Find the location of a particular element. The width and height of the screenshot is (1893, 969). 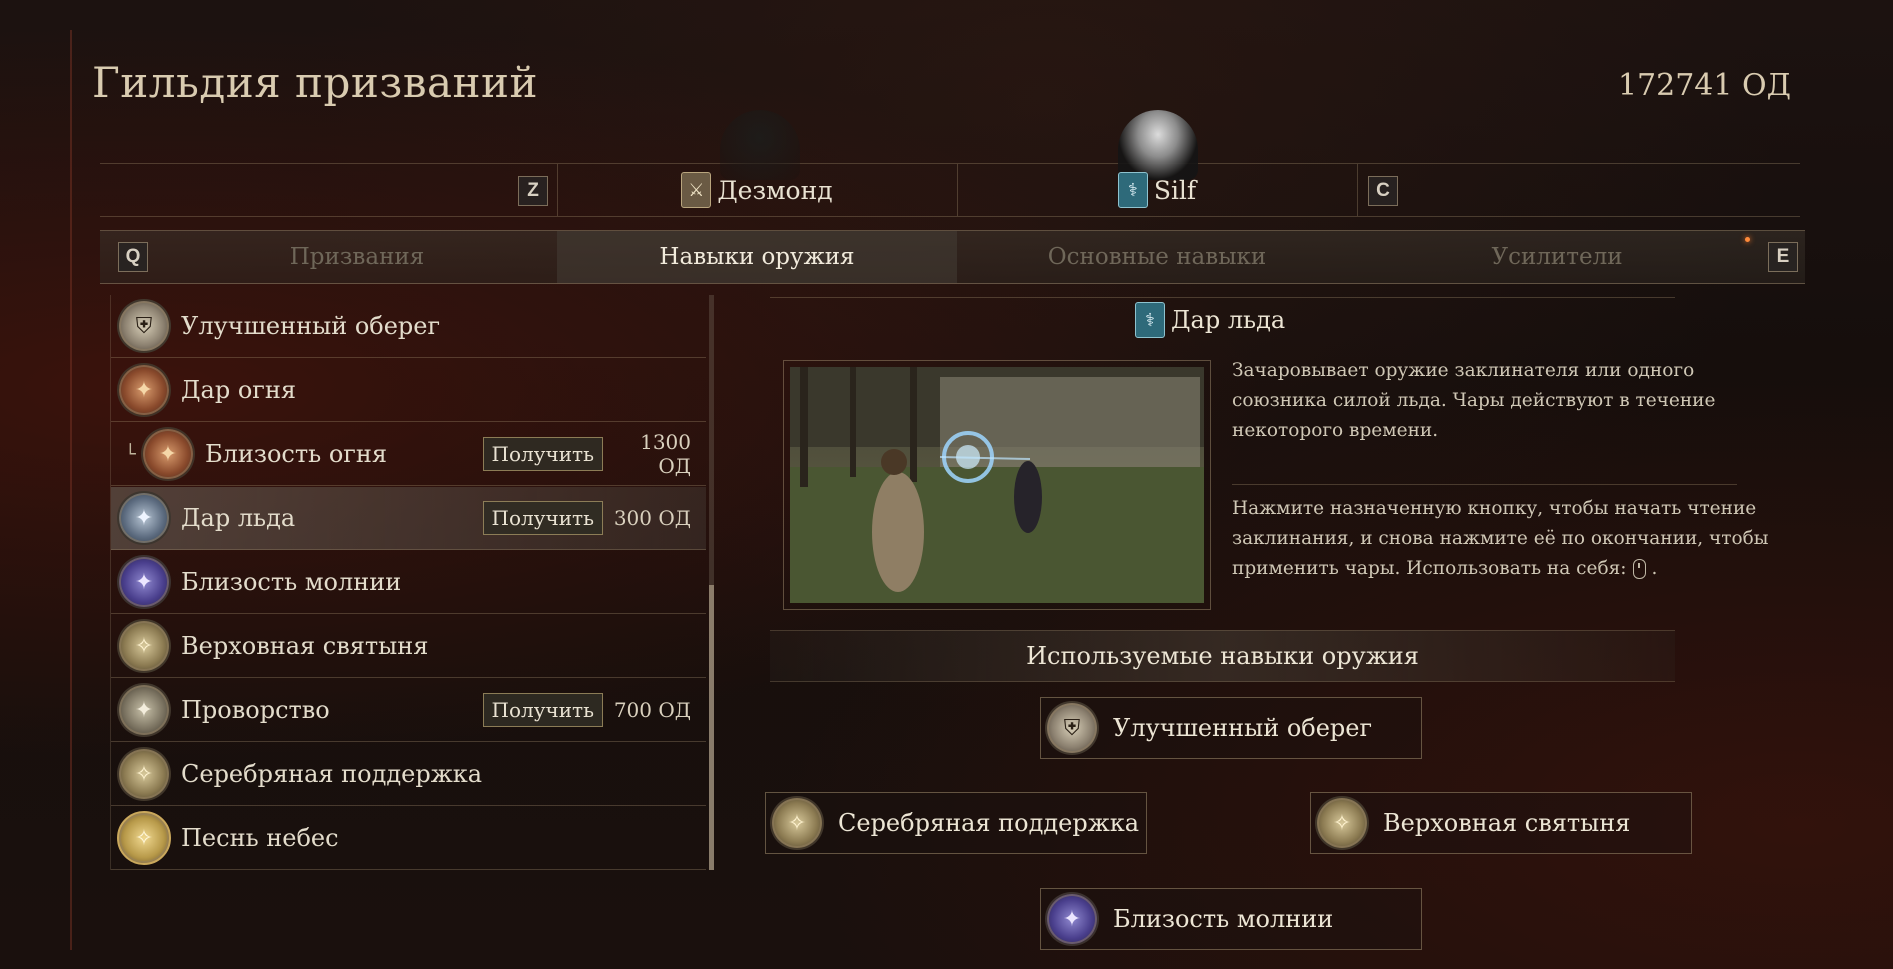

slot-label: Улучшенный оберег is located at coordinates (1243, 728).